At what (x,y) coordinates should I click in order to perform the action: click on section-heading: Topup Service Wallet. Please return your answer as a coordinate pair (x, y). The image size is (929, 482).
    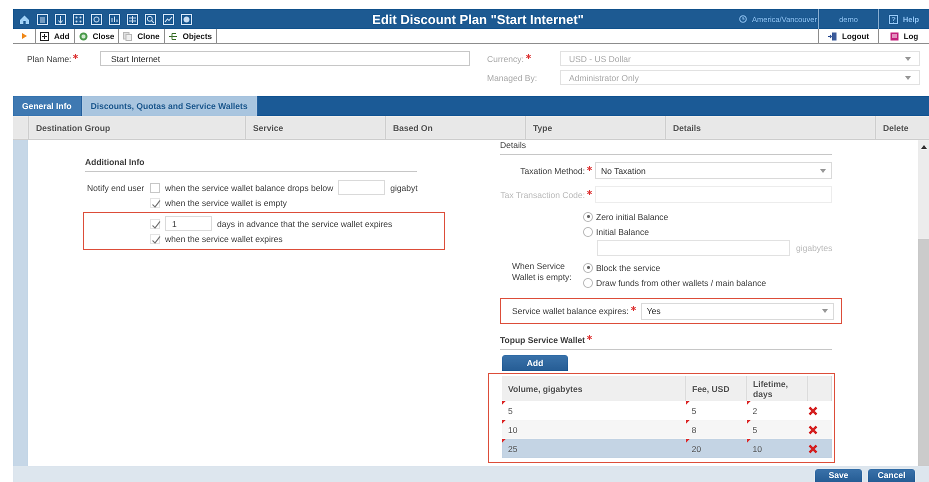
    Looking at the image, I should click on (543, 340).